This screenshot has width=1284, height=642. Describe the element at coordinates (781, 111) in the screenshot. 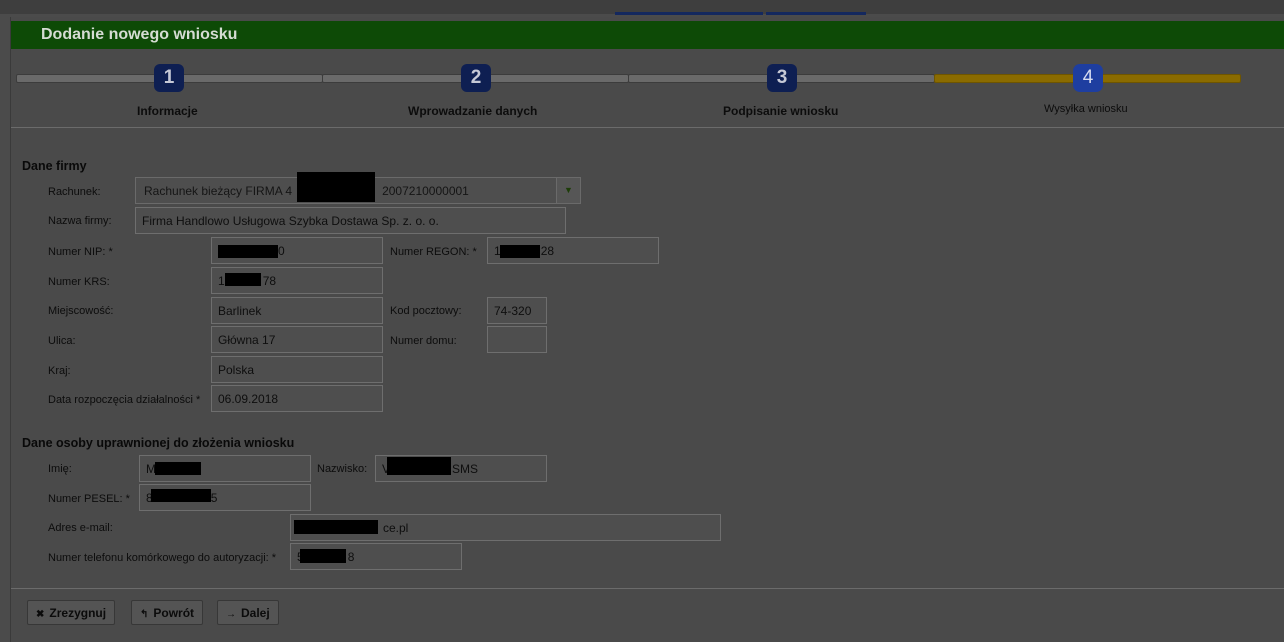

I see `step-3-label: Podpisanie wniosku` at that location.